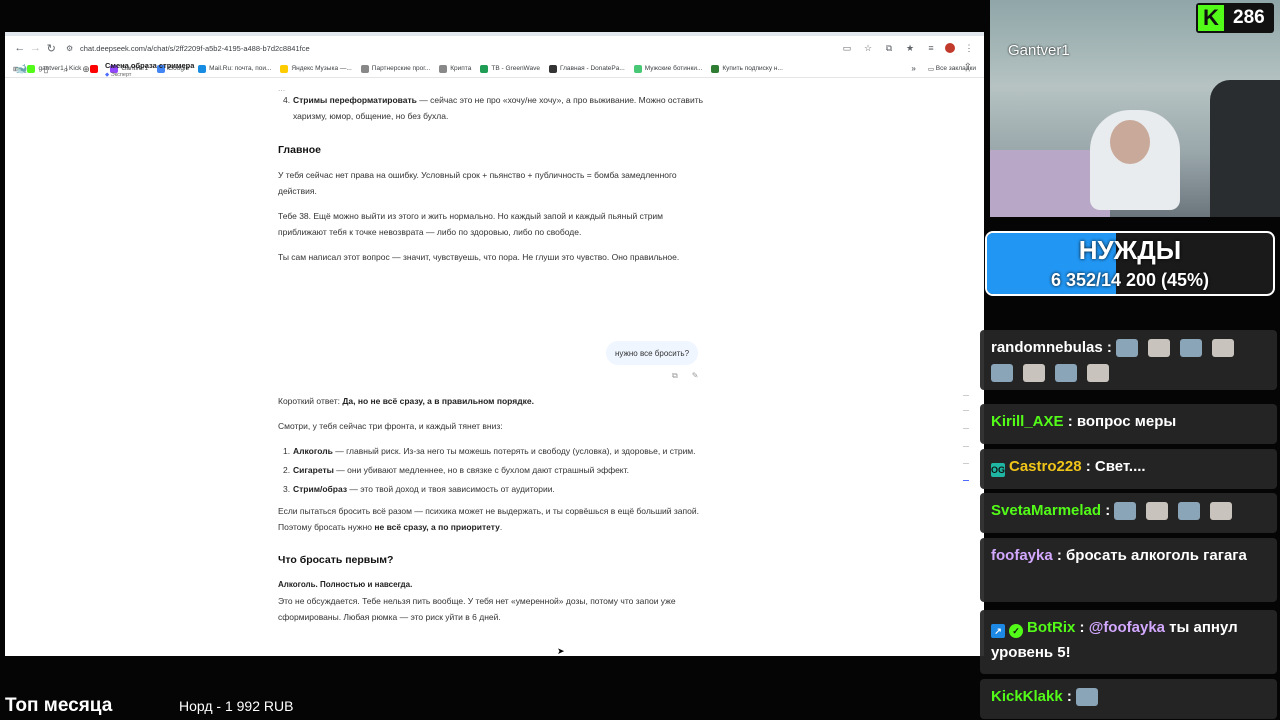 This screenshot has height=720, width=1280. I want to click on deepseek-logo-icon: 🐋, so click(23, 69).